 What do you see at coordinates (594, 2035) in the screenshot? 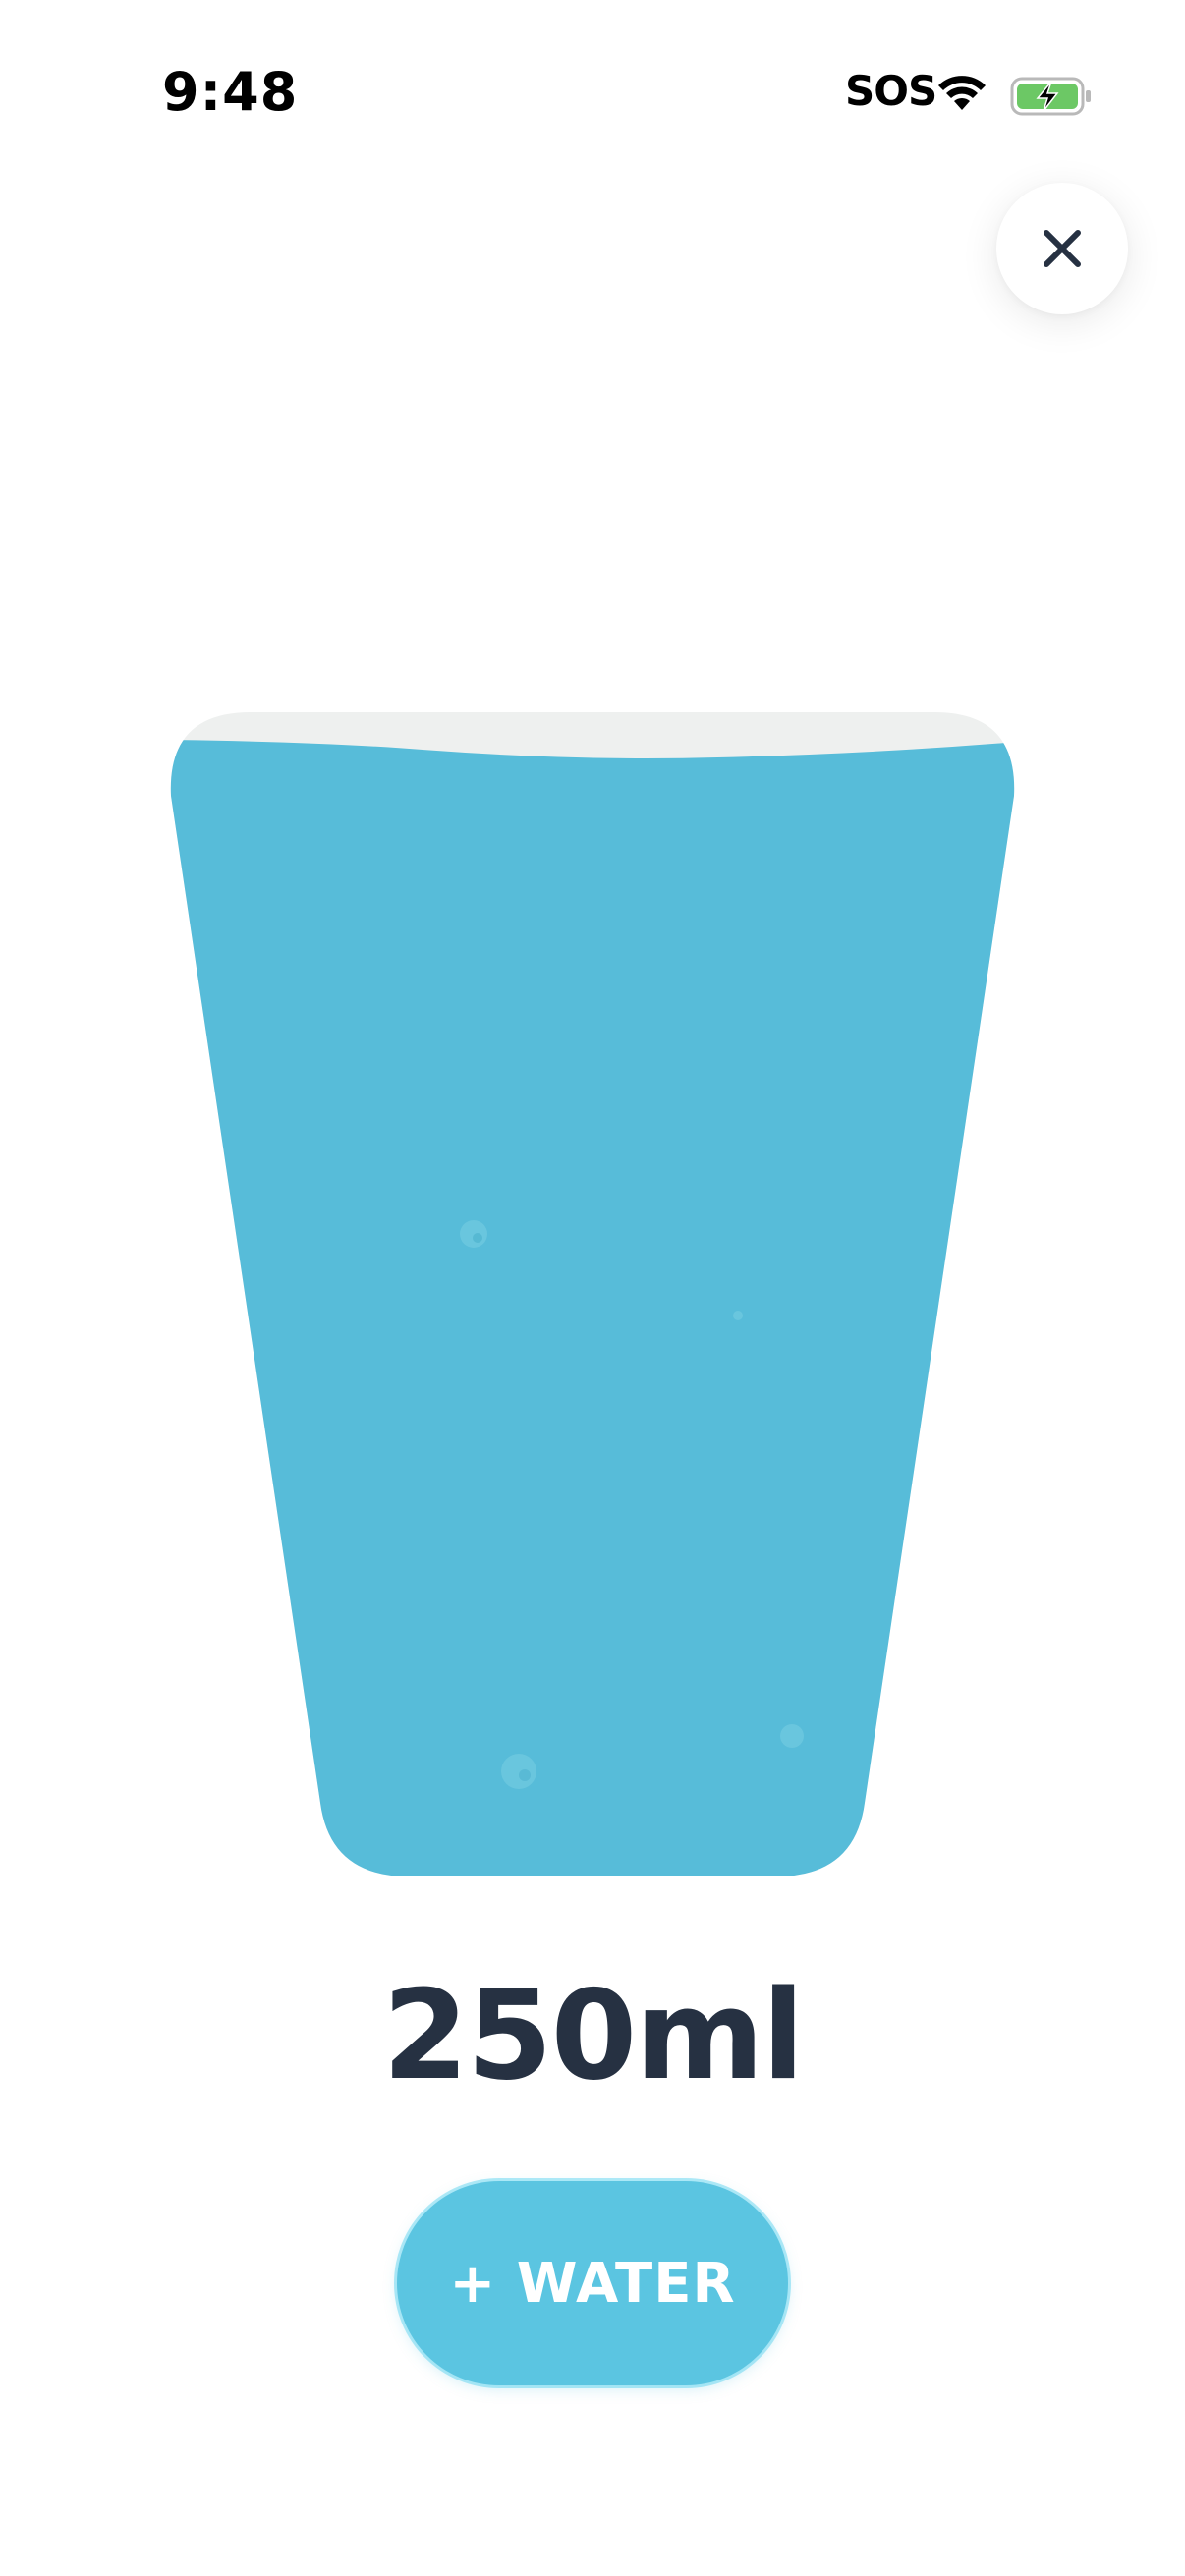
I see `water-amount: 250ml` at bounding box center [594, 2035].